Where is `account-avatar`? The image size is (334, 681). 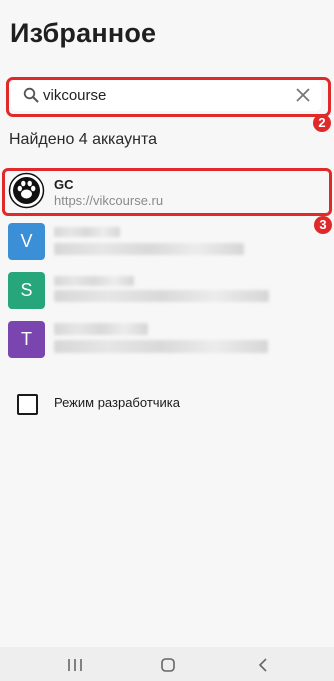
account-avatar is located at coordinates (26, 190).